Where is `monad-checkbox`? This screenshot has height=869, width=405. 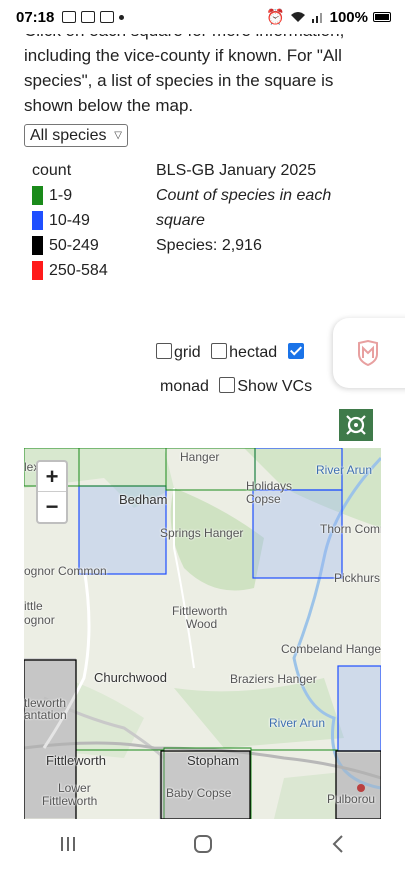
monad-checkbox is located at coordinates (295, 351).